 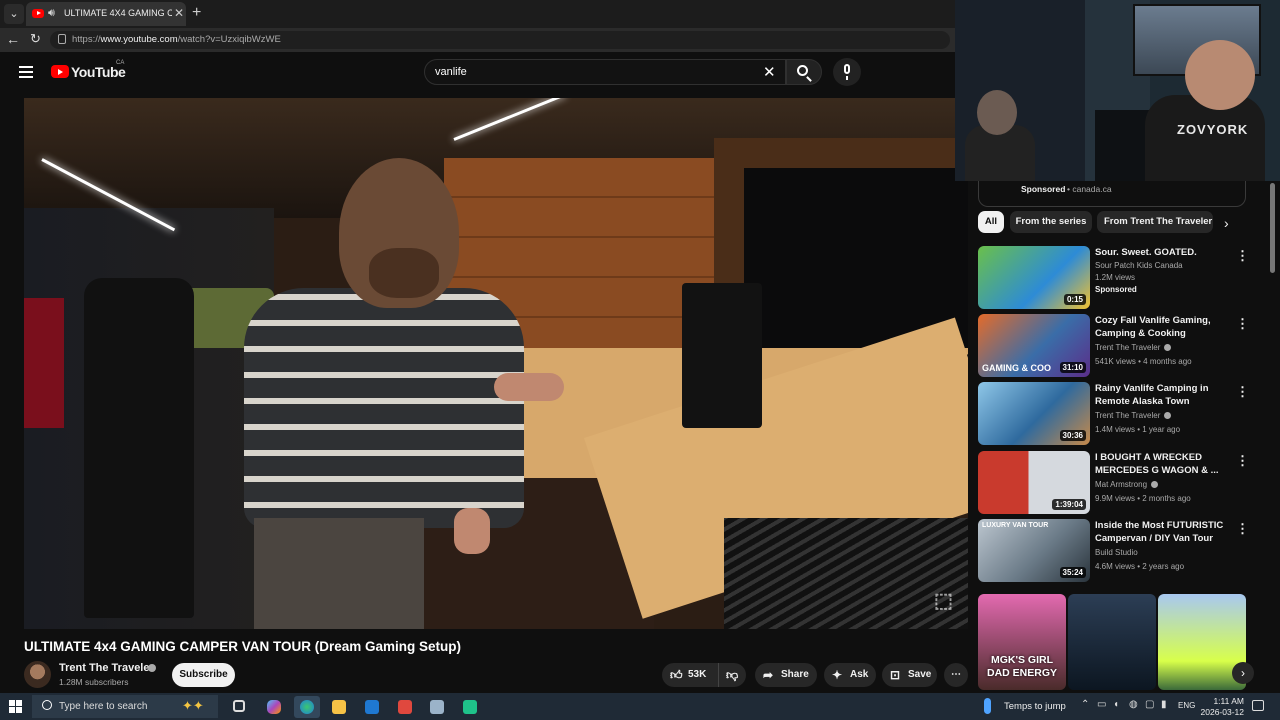 I want to click on edge-browser-icon, so click(x=307, y=707).